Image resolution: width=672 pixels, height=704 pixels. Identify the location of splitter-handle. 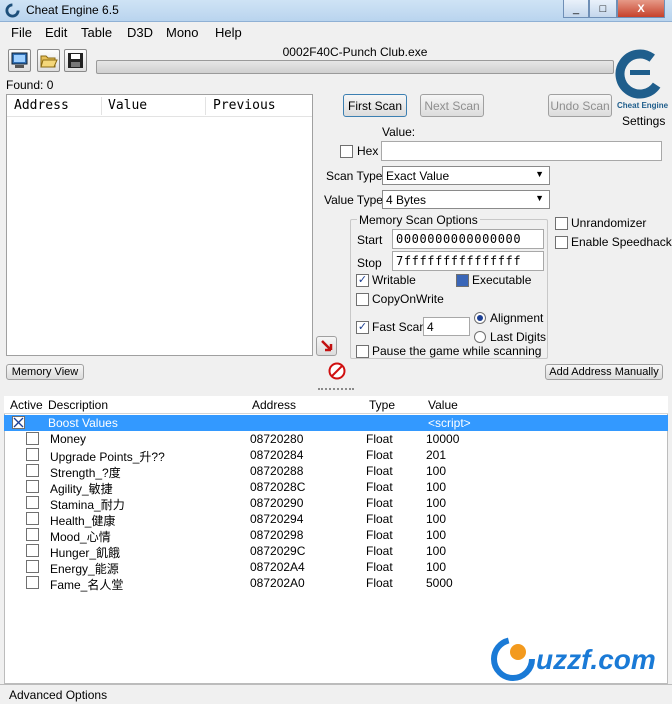
(336, 389).